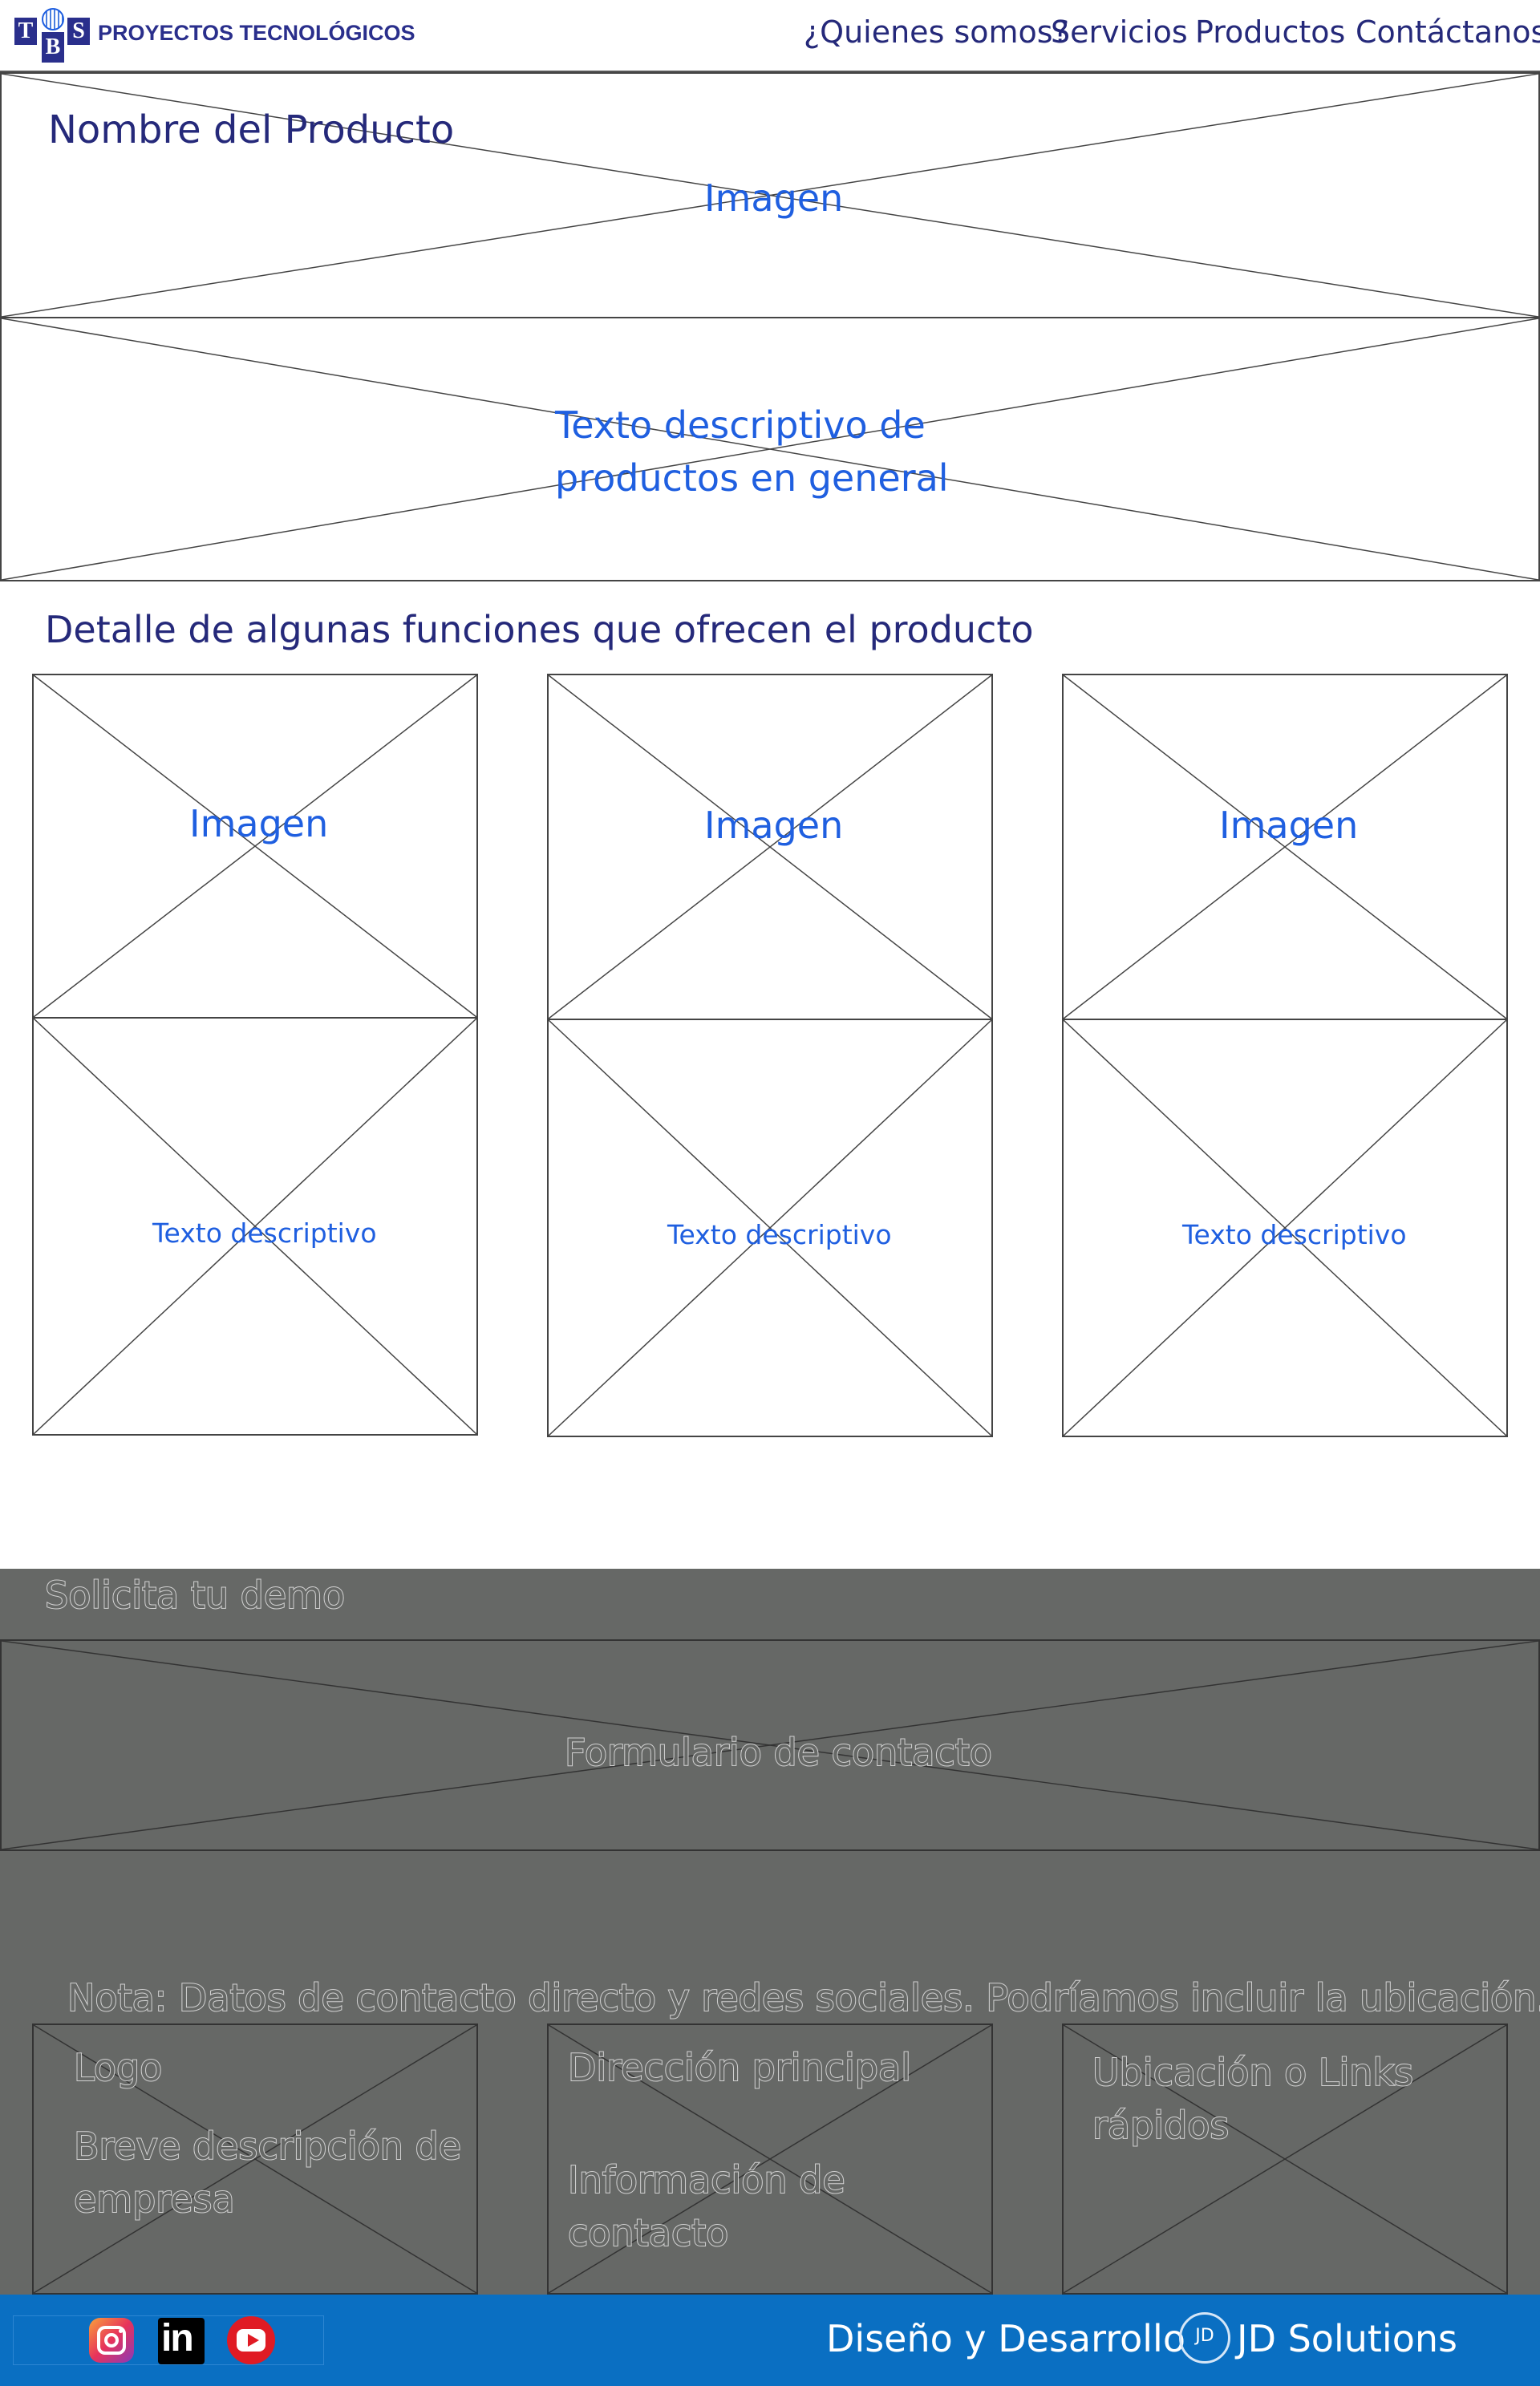 The image size is (1540, 2386). I want to click on feature-card-3-image-label: Imagen, so click(1289, 826).